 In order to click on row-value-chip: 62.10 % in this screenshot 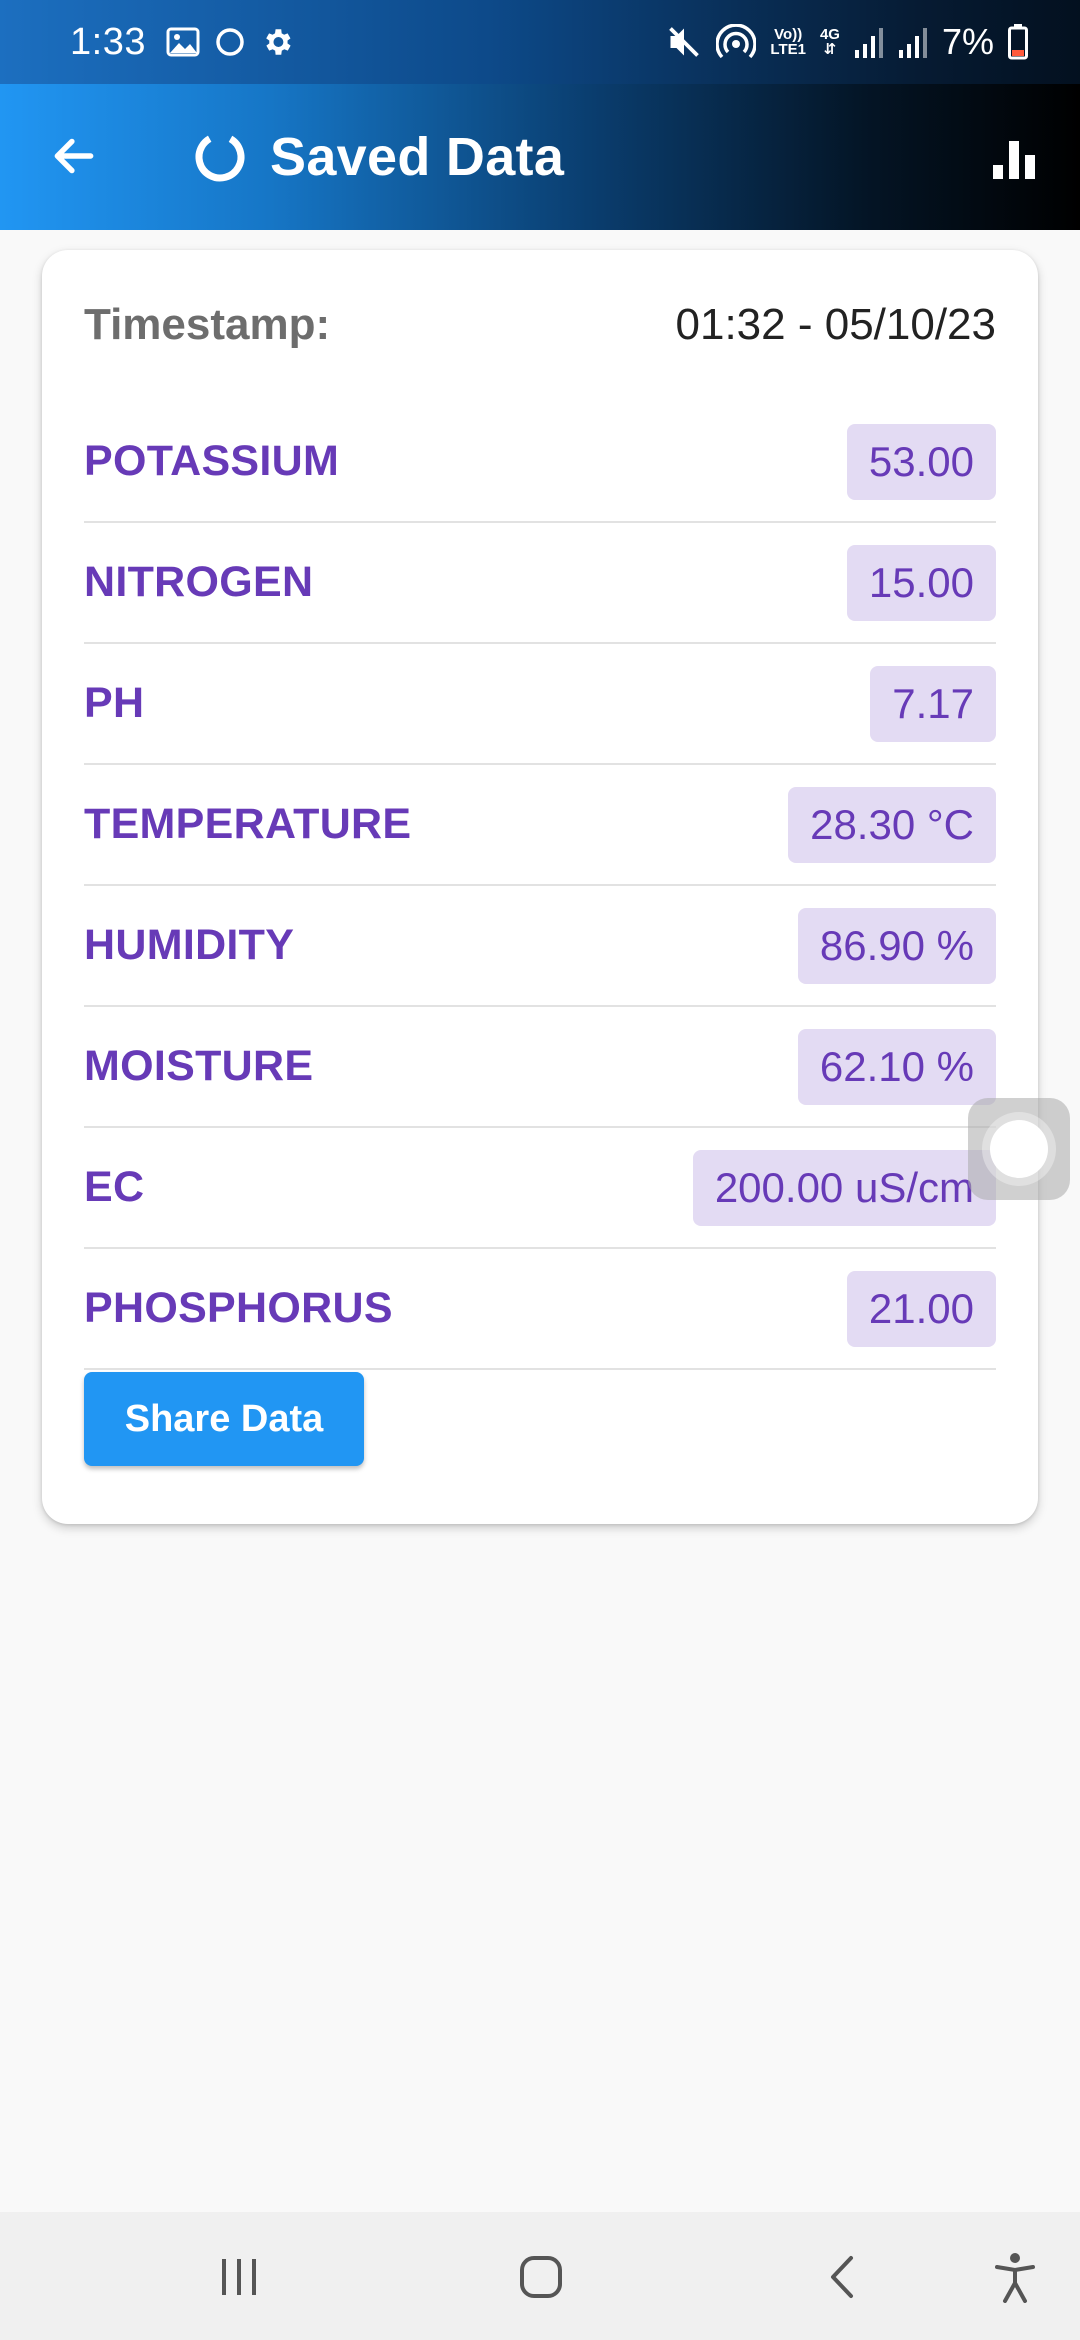, I will do `click(896, 1066)`.